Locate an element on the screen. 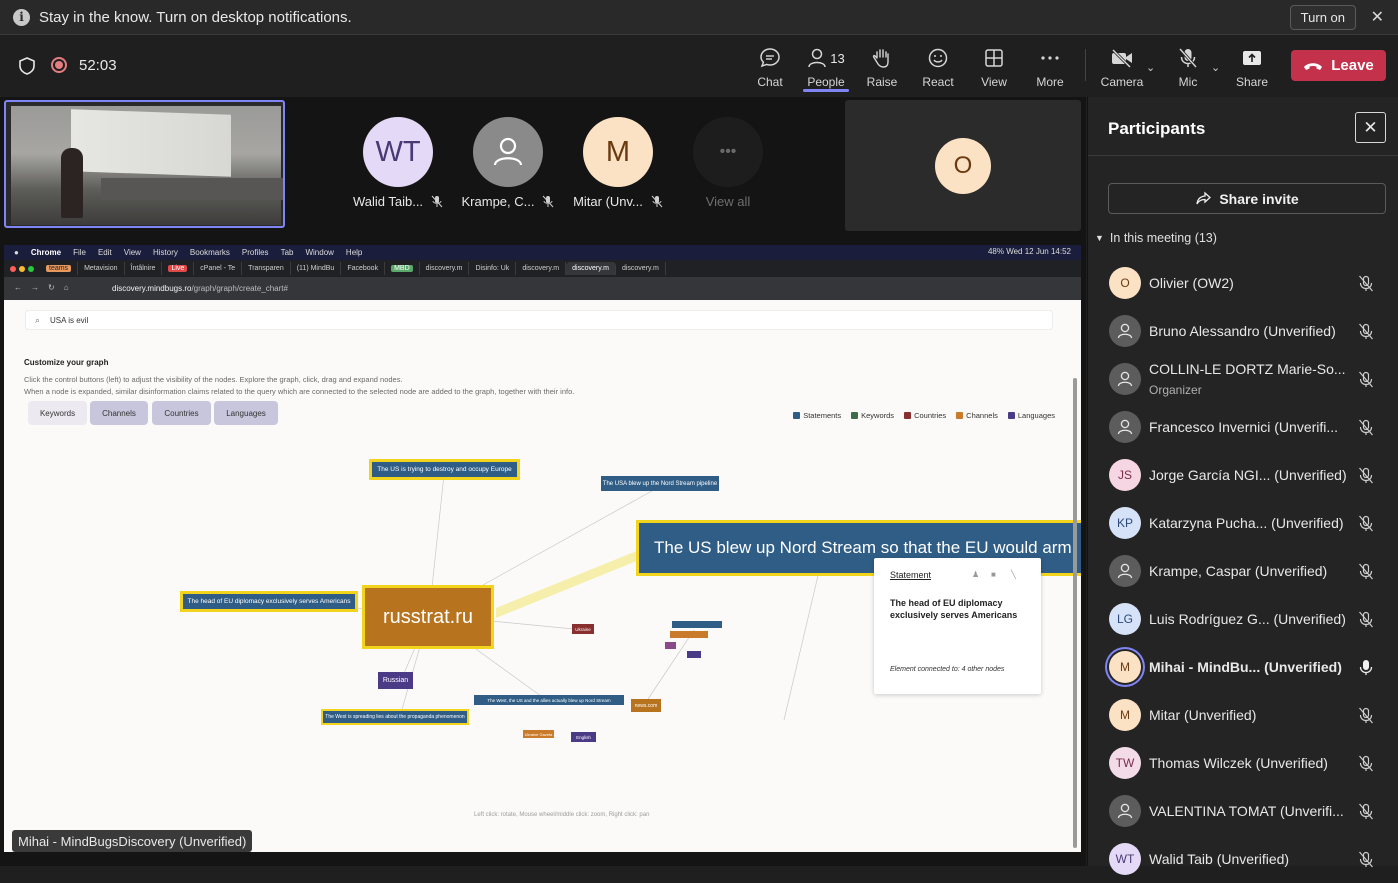 The image size is (1398, 883). participant-name: Jorge García NGI... (Unverified) is located at coordinates (1248, 475).